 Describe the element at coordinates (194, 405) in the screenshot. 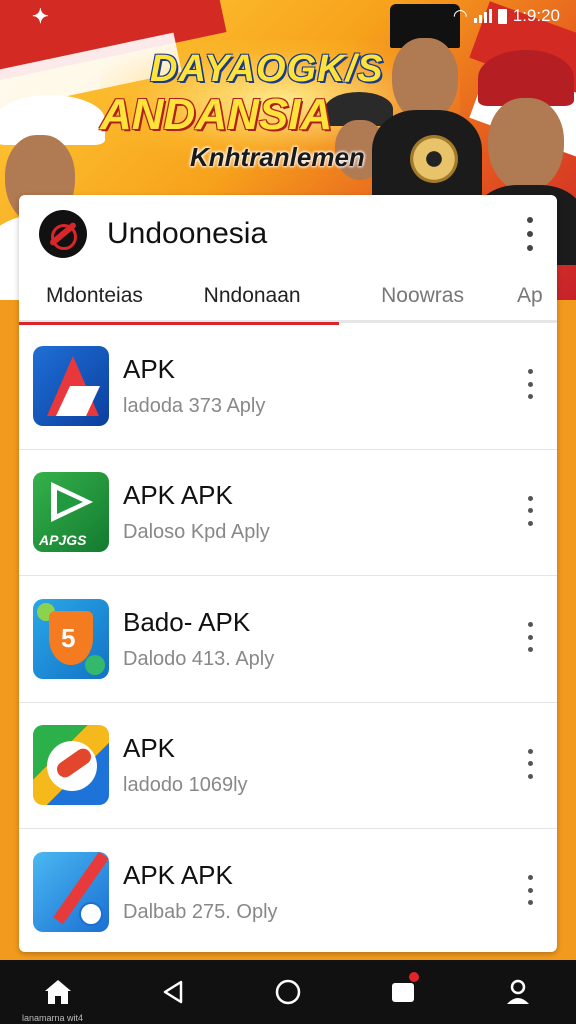

I see `app-meta: ladoda 373 Aply` at that location.